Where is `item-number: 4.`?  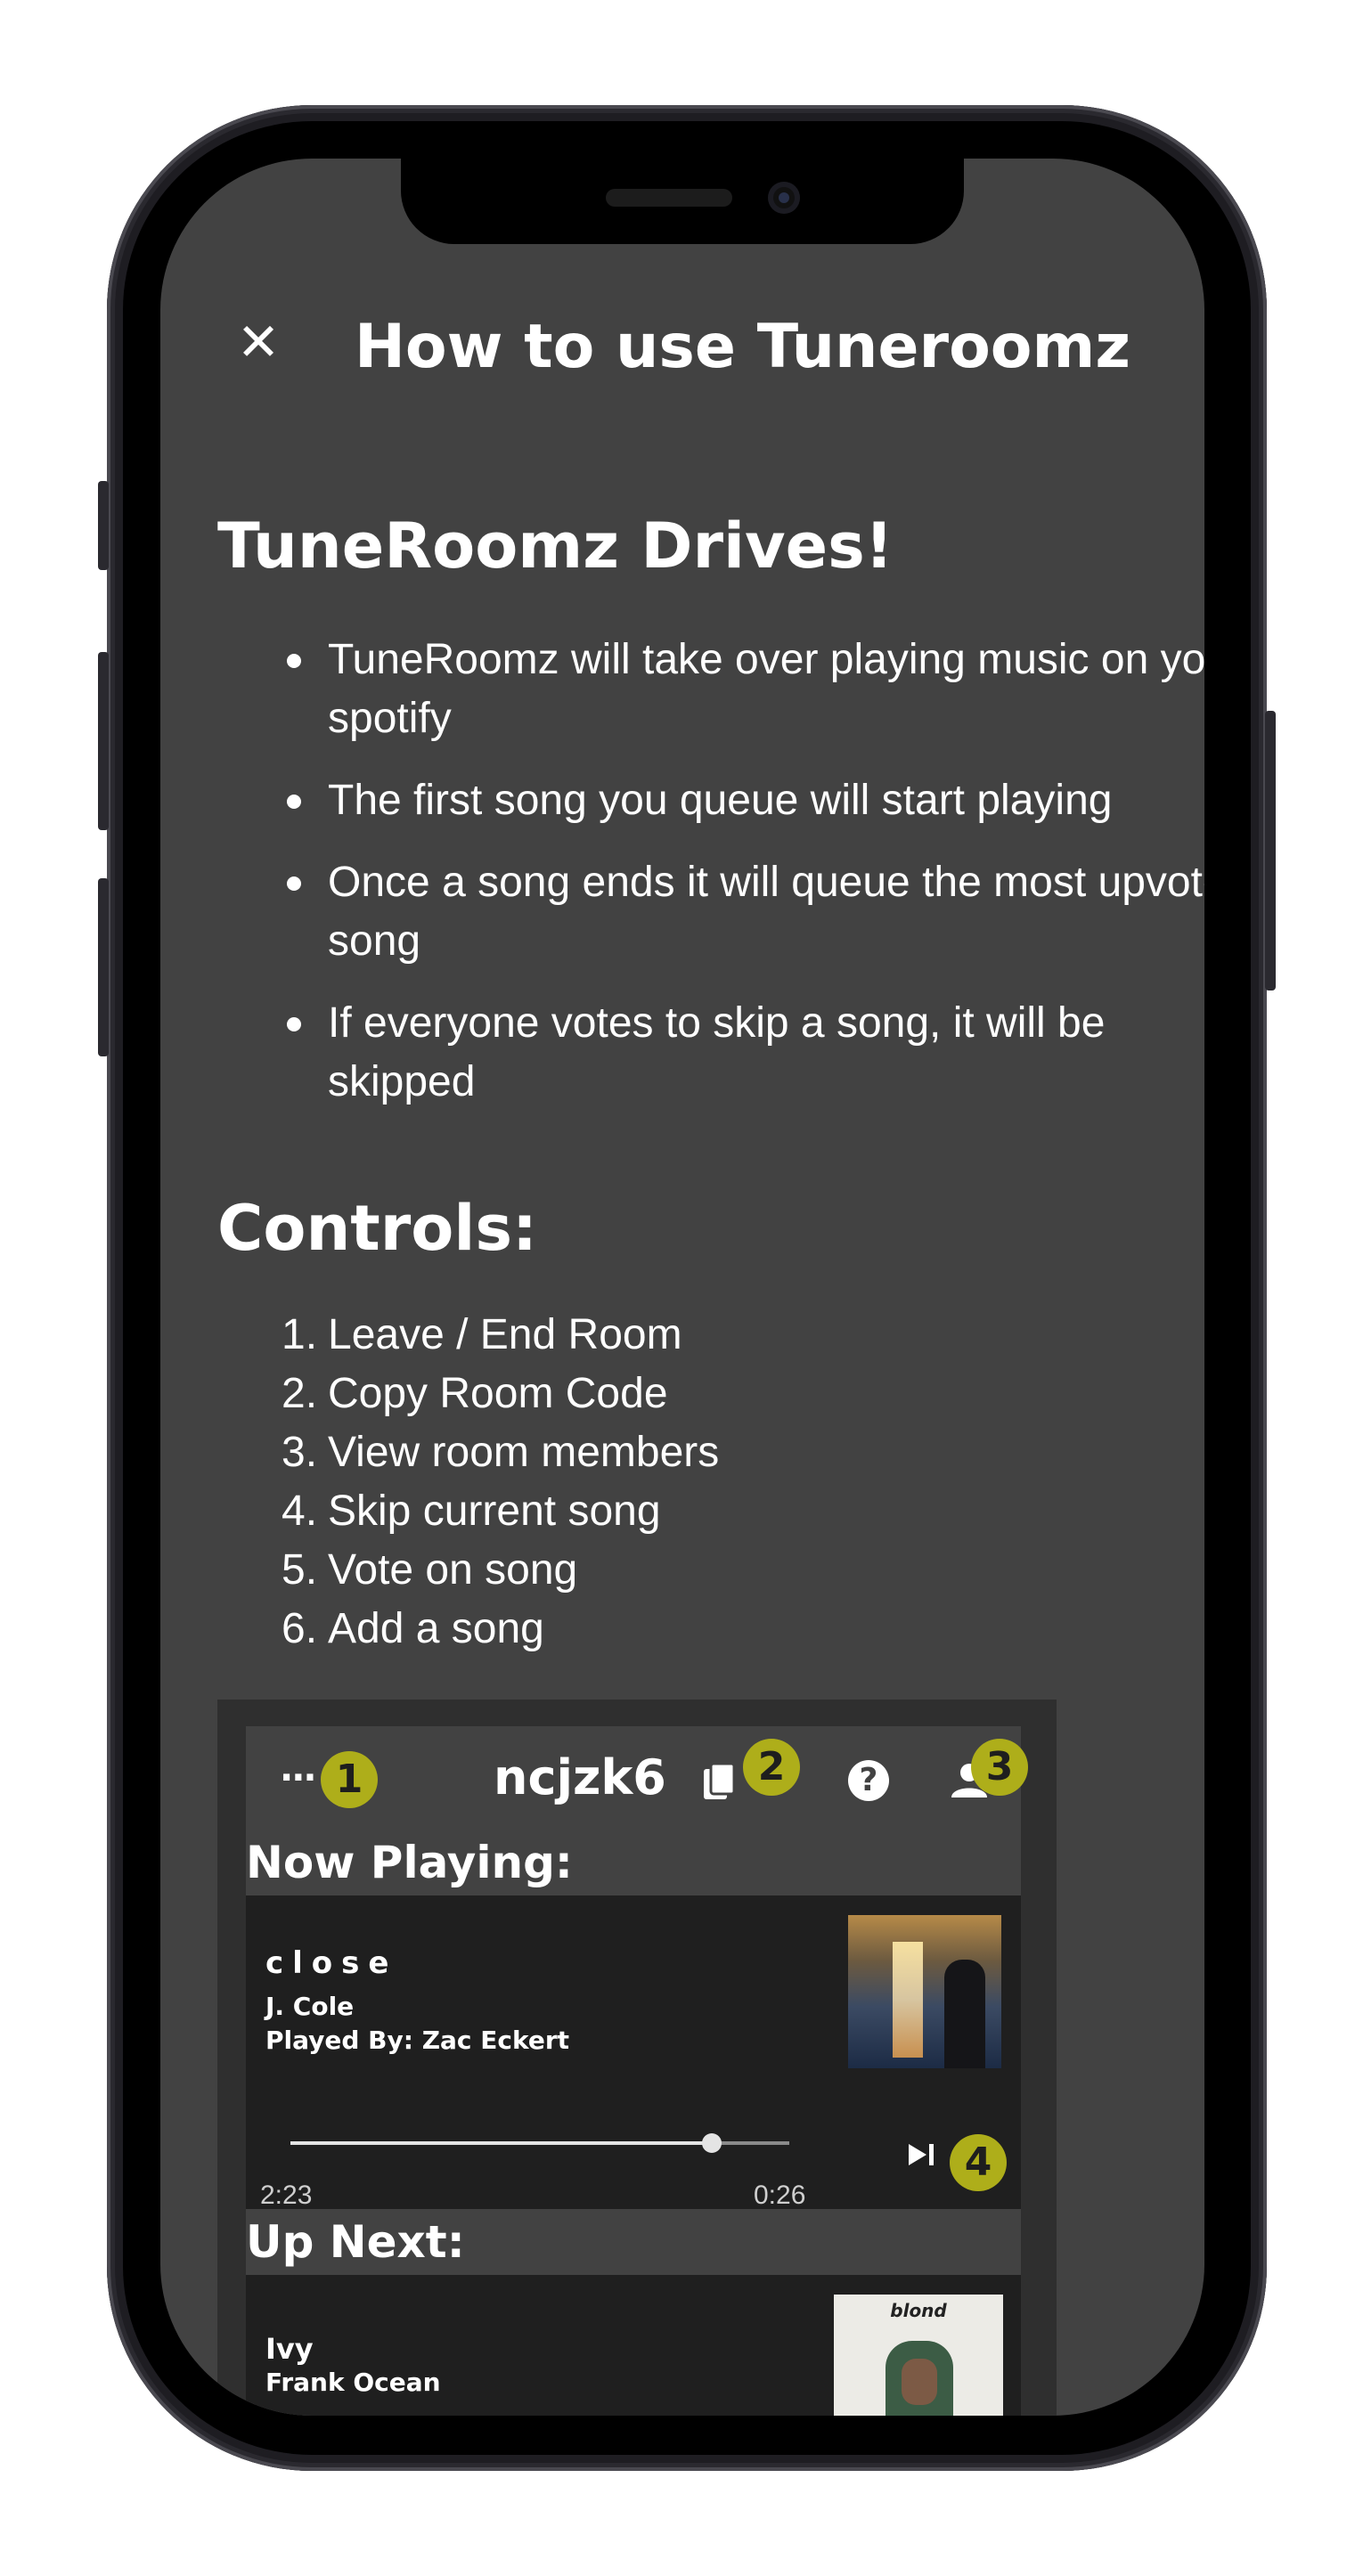
item-number: 4. is located at coordinates (300, 1512).